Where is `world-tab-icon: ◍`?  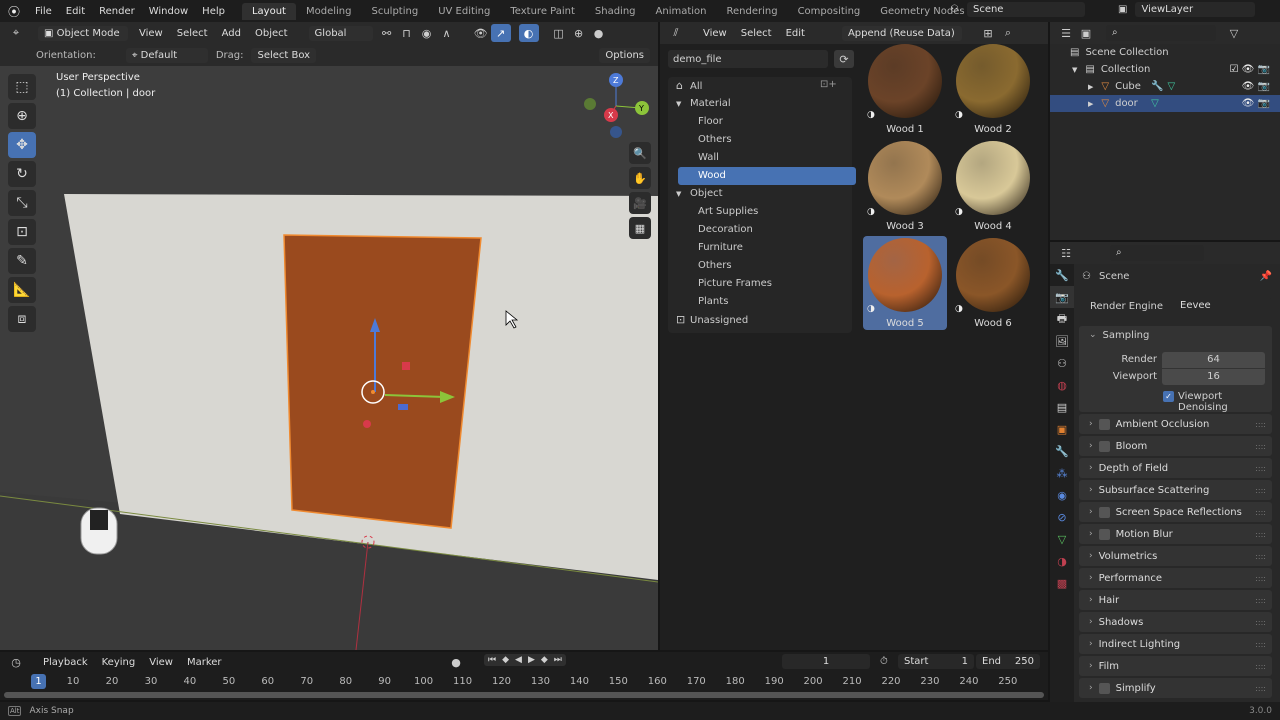
world-tab-icon: ◍ is located at coordinates (1062, 385).